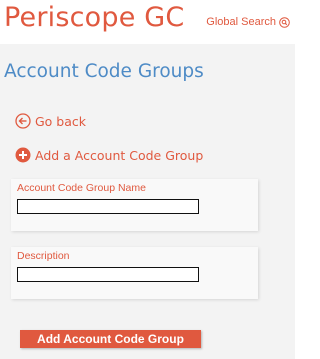  What do you see at coordinates (284, 22) in the screenshot?
I see `search-icon` at bounding box center [284, 22].